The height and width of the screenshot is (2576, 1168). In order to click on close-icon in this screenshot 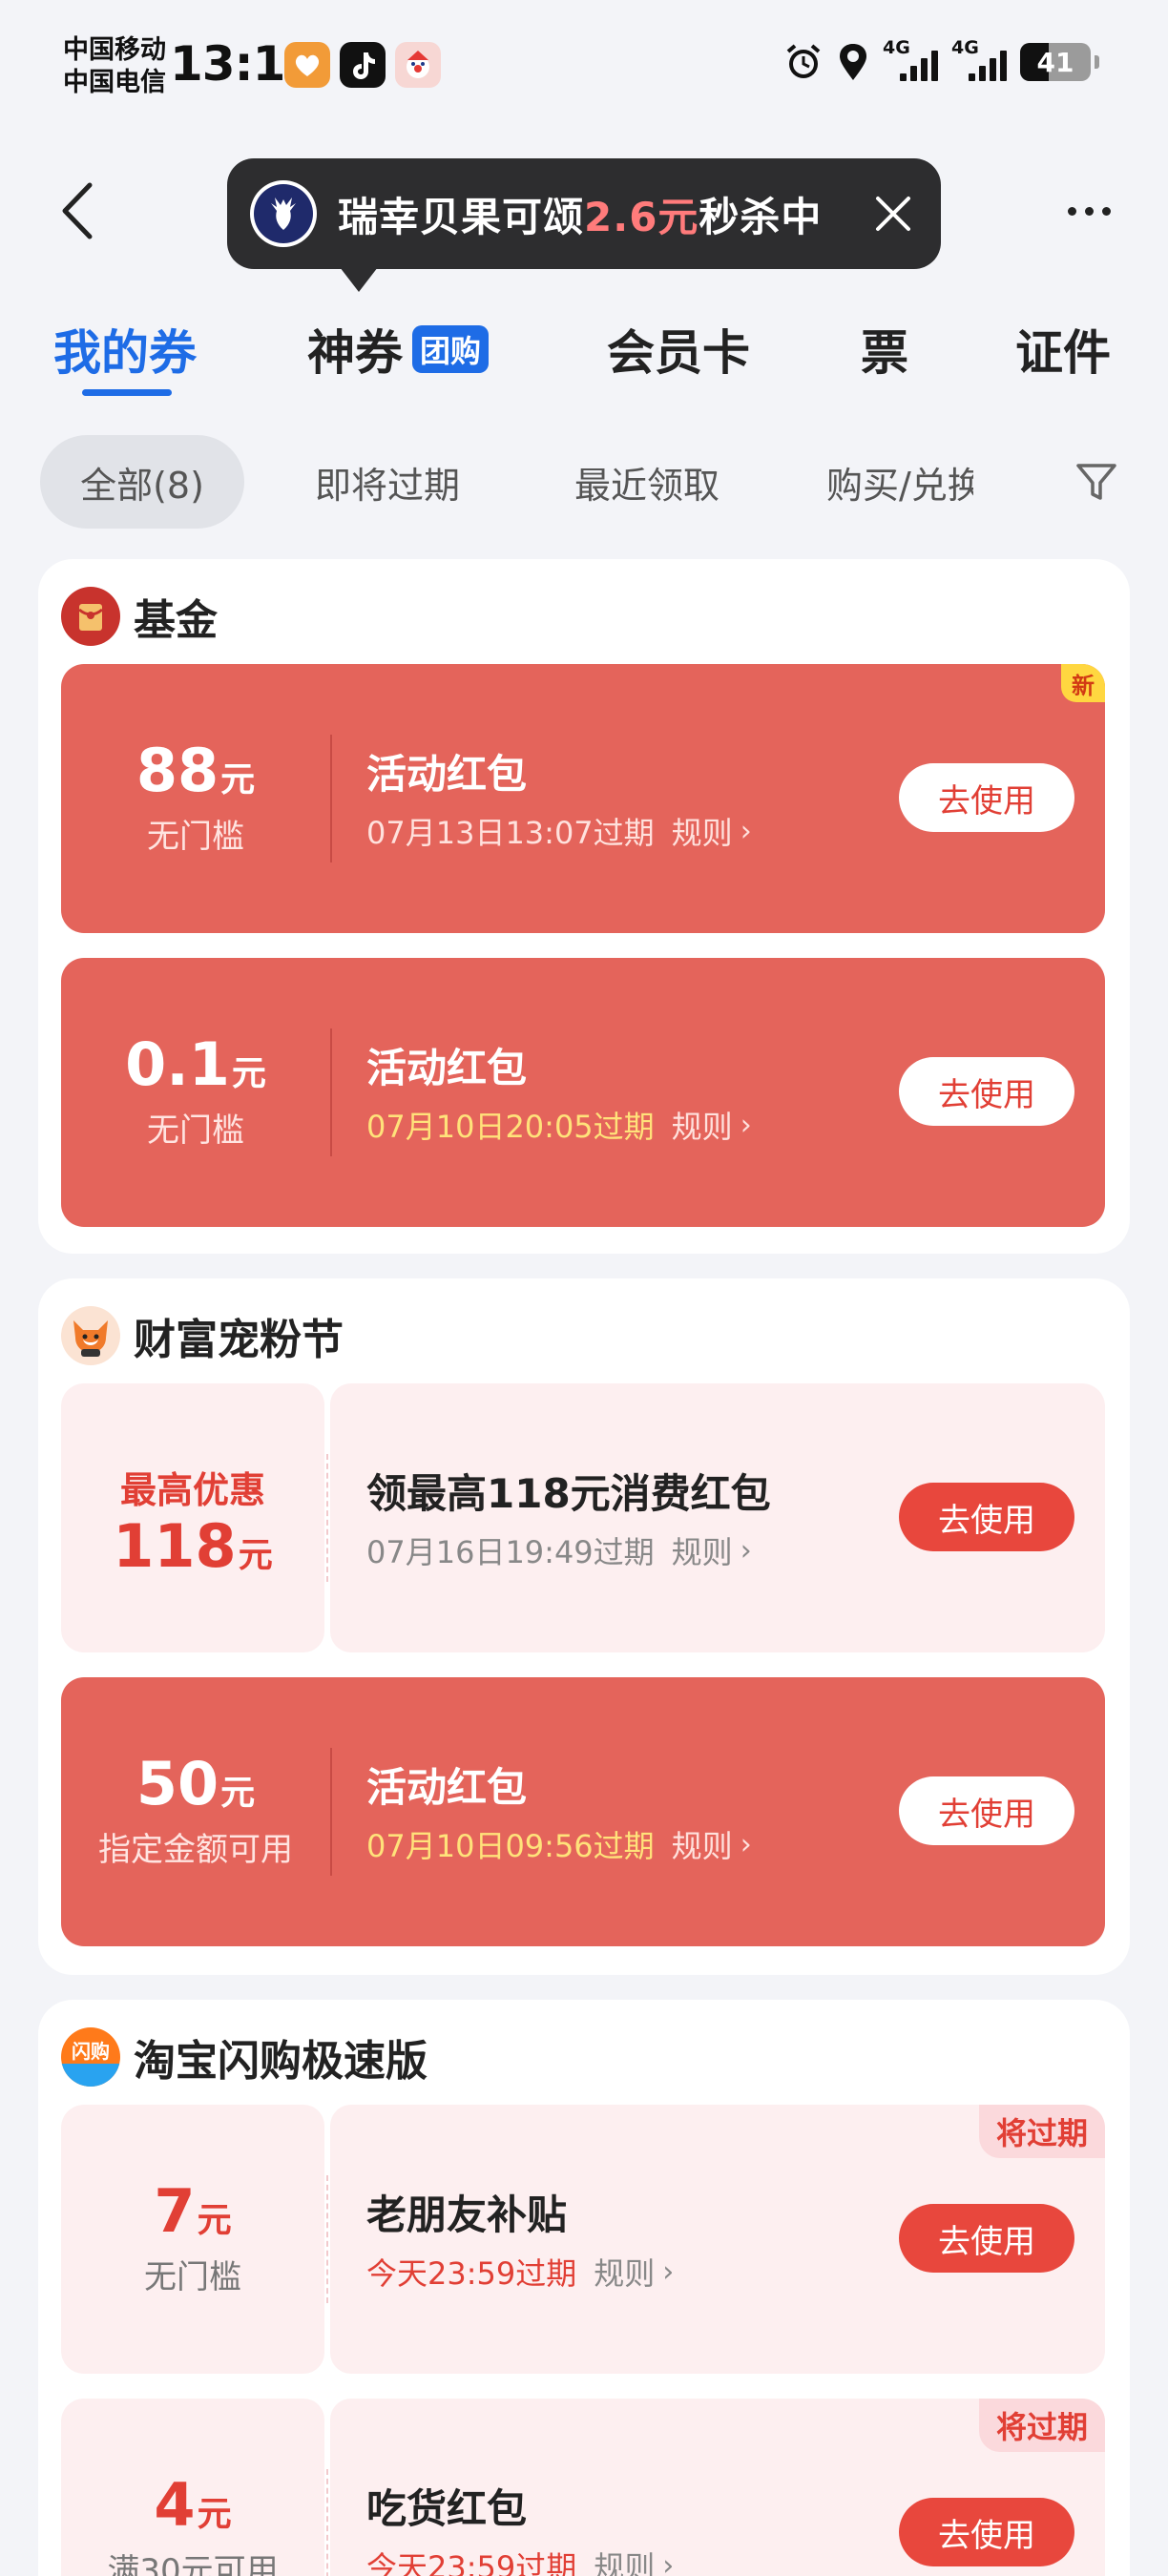, I will do `click(893, 214)`.